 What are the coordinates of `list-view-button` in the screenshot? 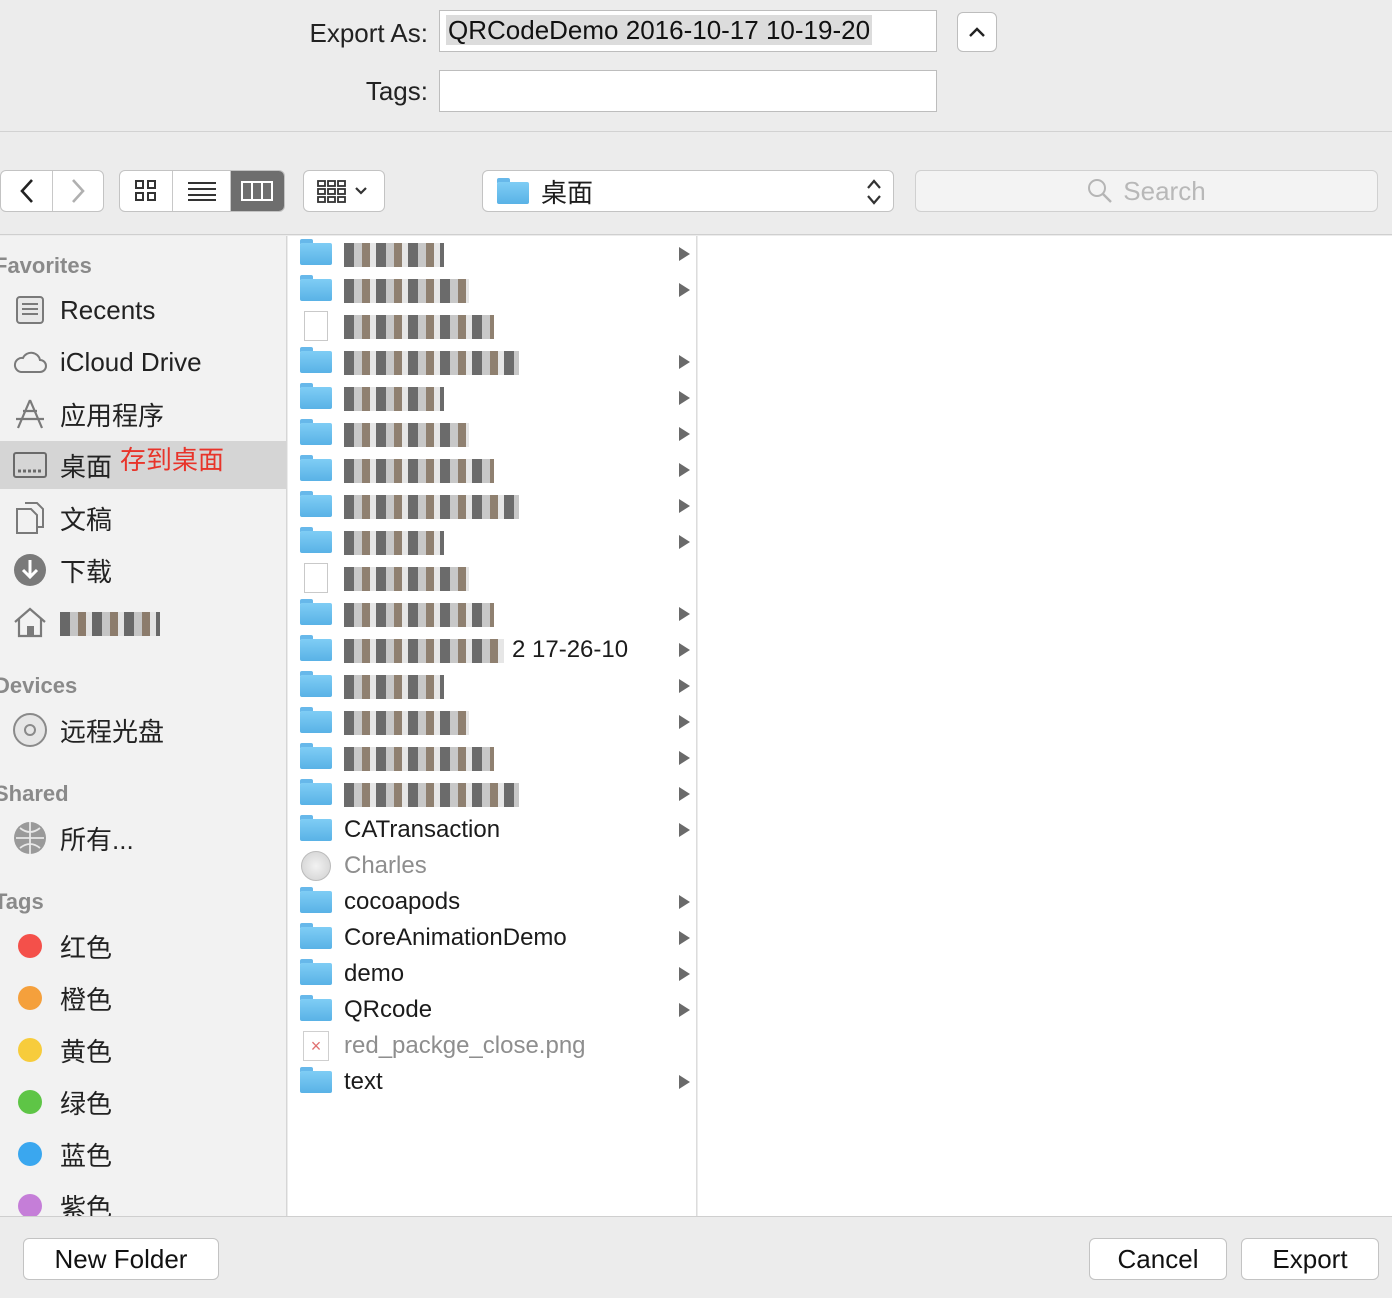 It's located at (202, 191).